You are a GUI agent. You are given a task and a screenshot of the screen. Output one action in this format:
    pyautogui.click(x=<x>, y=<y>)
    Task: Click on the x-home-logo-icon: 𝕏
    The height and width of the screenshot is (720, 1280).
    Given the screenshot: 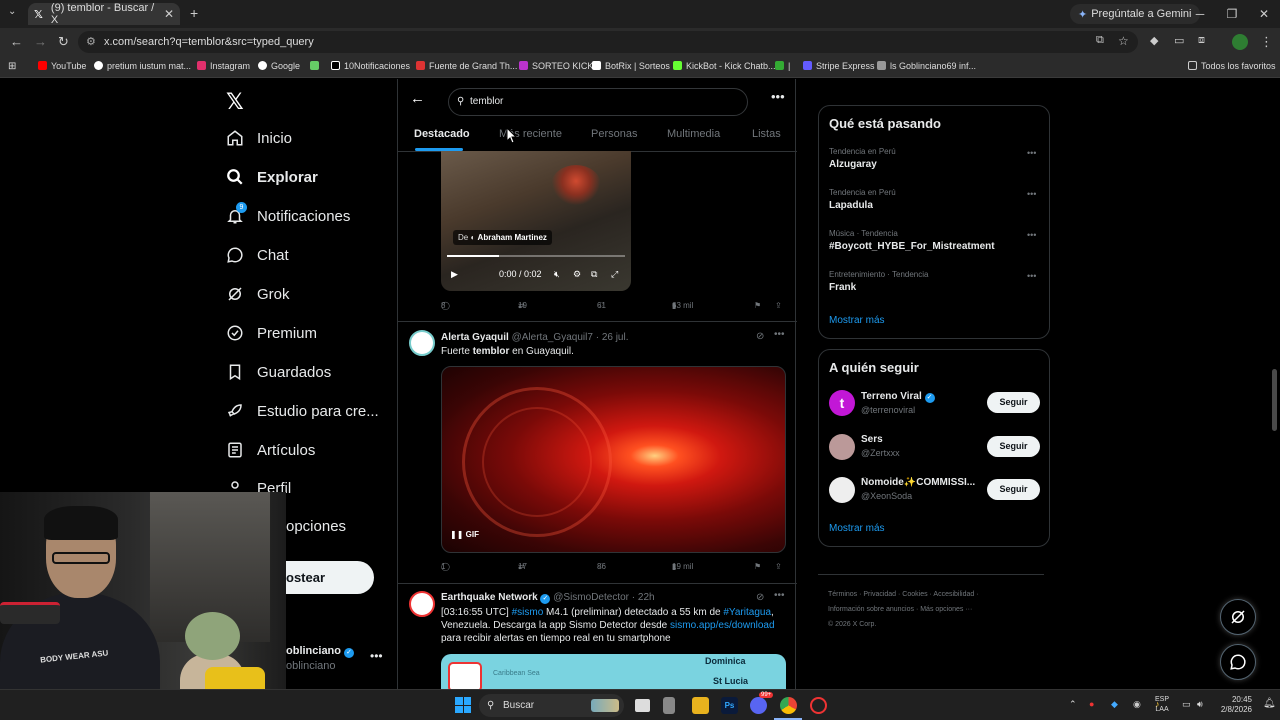 What is the action you would take?
    pyautogui.click(x=235, y=102)
    